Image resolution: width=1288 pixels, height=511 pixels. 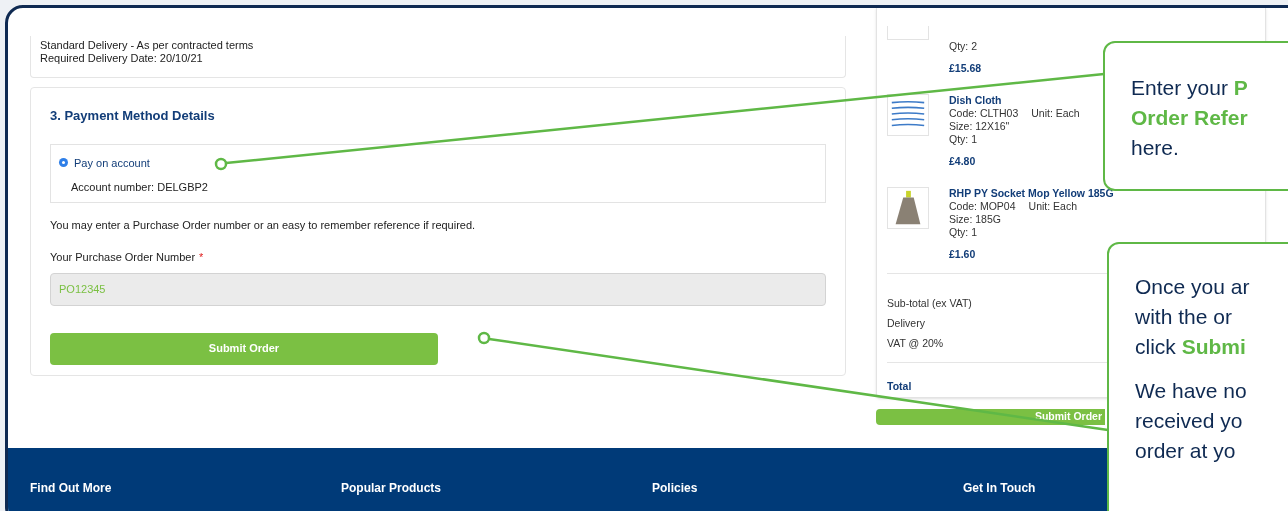 I want to click on product-price: £1.60, so click(x=963, y=254).